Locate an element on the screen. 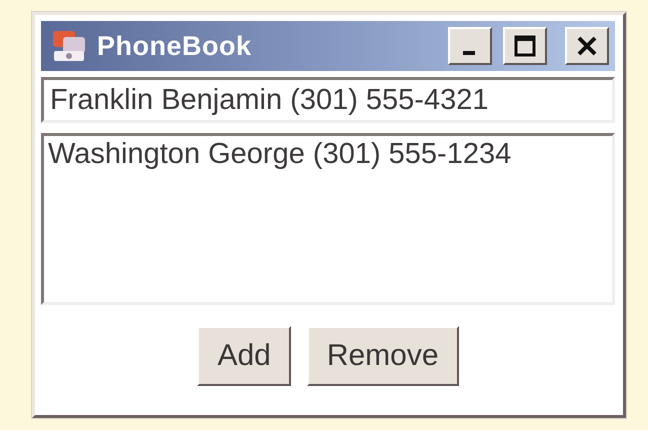 This screenshot has height=430, width=648. maximize-icon is located at coordinates (525, 46).